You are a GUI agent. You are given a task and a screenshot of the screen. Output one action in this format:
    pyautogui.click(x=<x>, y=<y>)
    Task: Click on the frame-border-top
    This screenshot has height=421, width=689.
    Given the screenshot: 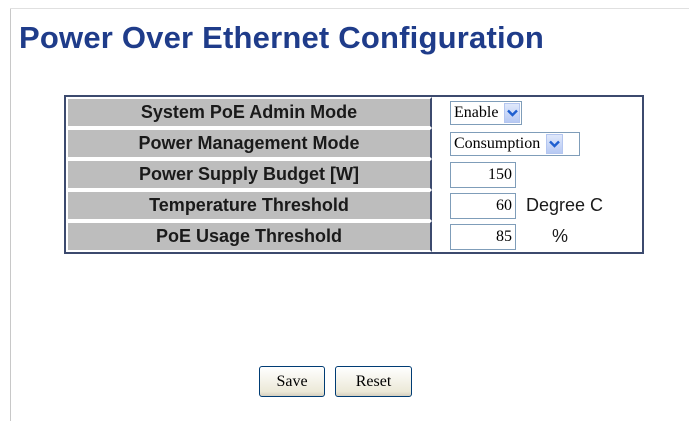 What is the action you would take?
    pyautogui.click(x=349, y=8)
    